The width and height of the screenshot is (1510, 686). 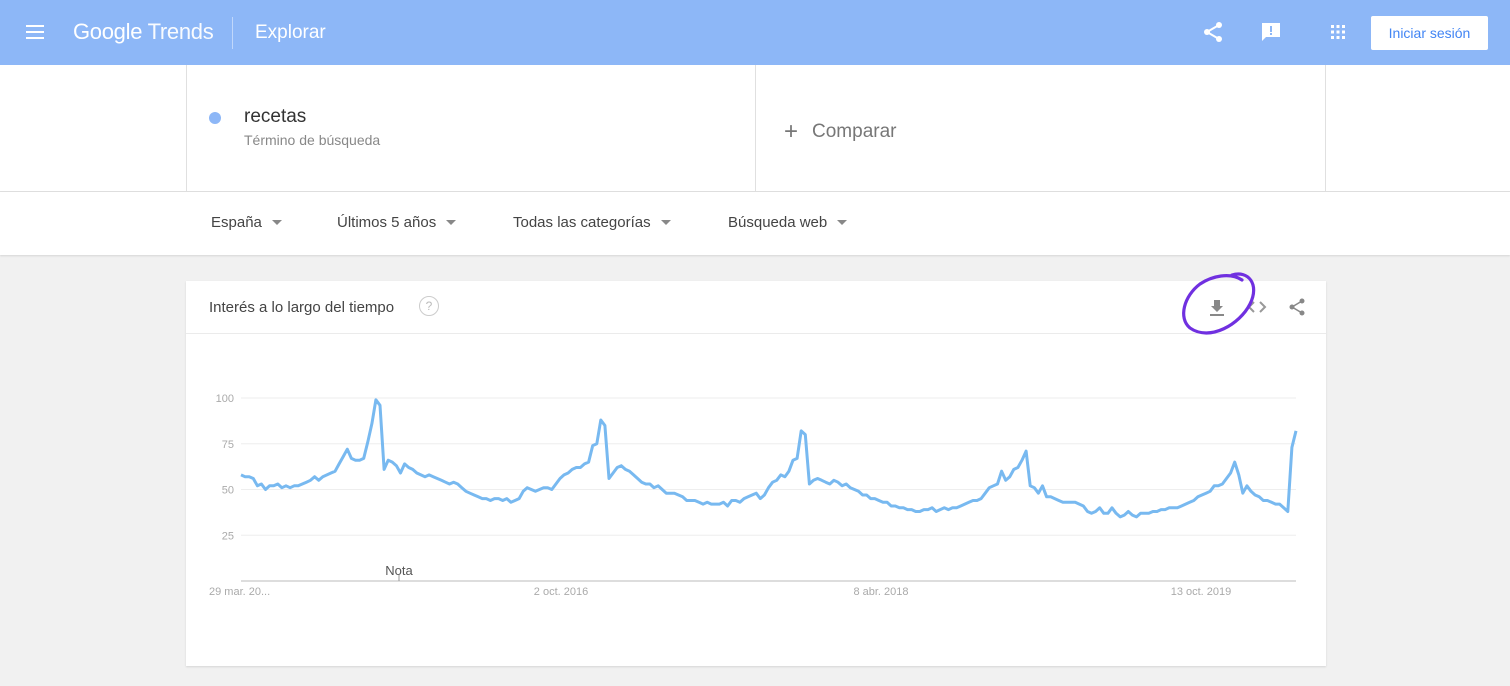 I want to click on plus-icon: +, so click(x=791, y=131).